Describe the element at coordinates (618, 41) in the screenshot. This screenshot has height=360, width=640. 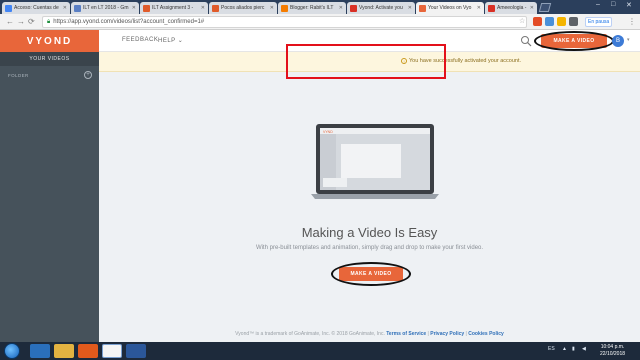
I see `avatar: B` at that location.